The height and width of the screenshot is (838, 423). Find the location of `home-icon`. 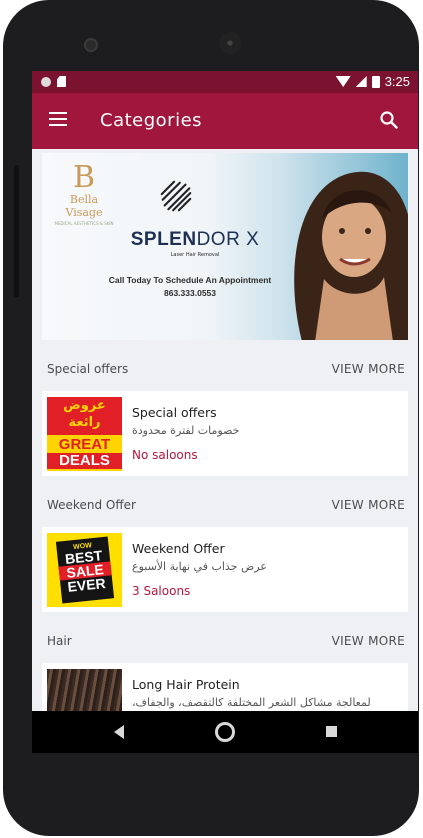

home-icon is located at coordinates (225, 732).